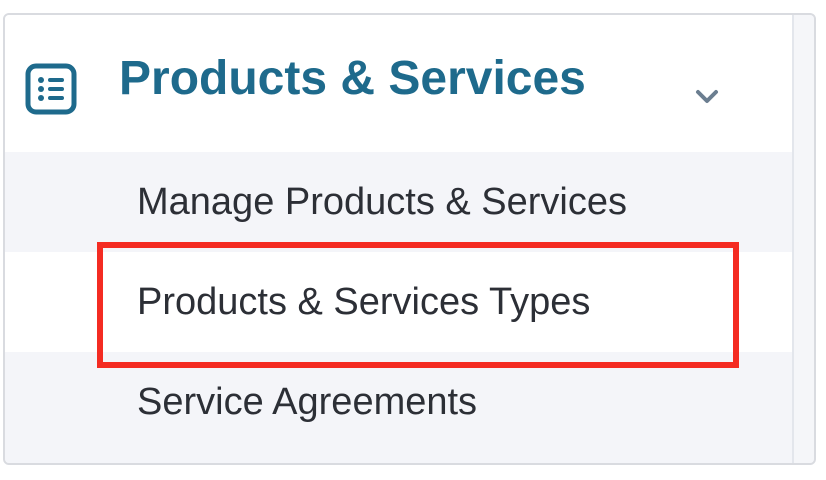  I want to click on chevron-down-icon, so click(707, 97).